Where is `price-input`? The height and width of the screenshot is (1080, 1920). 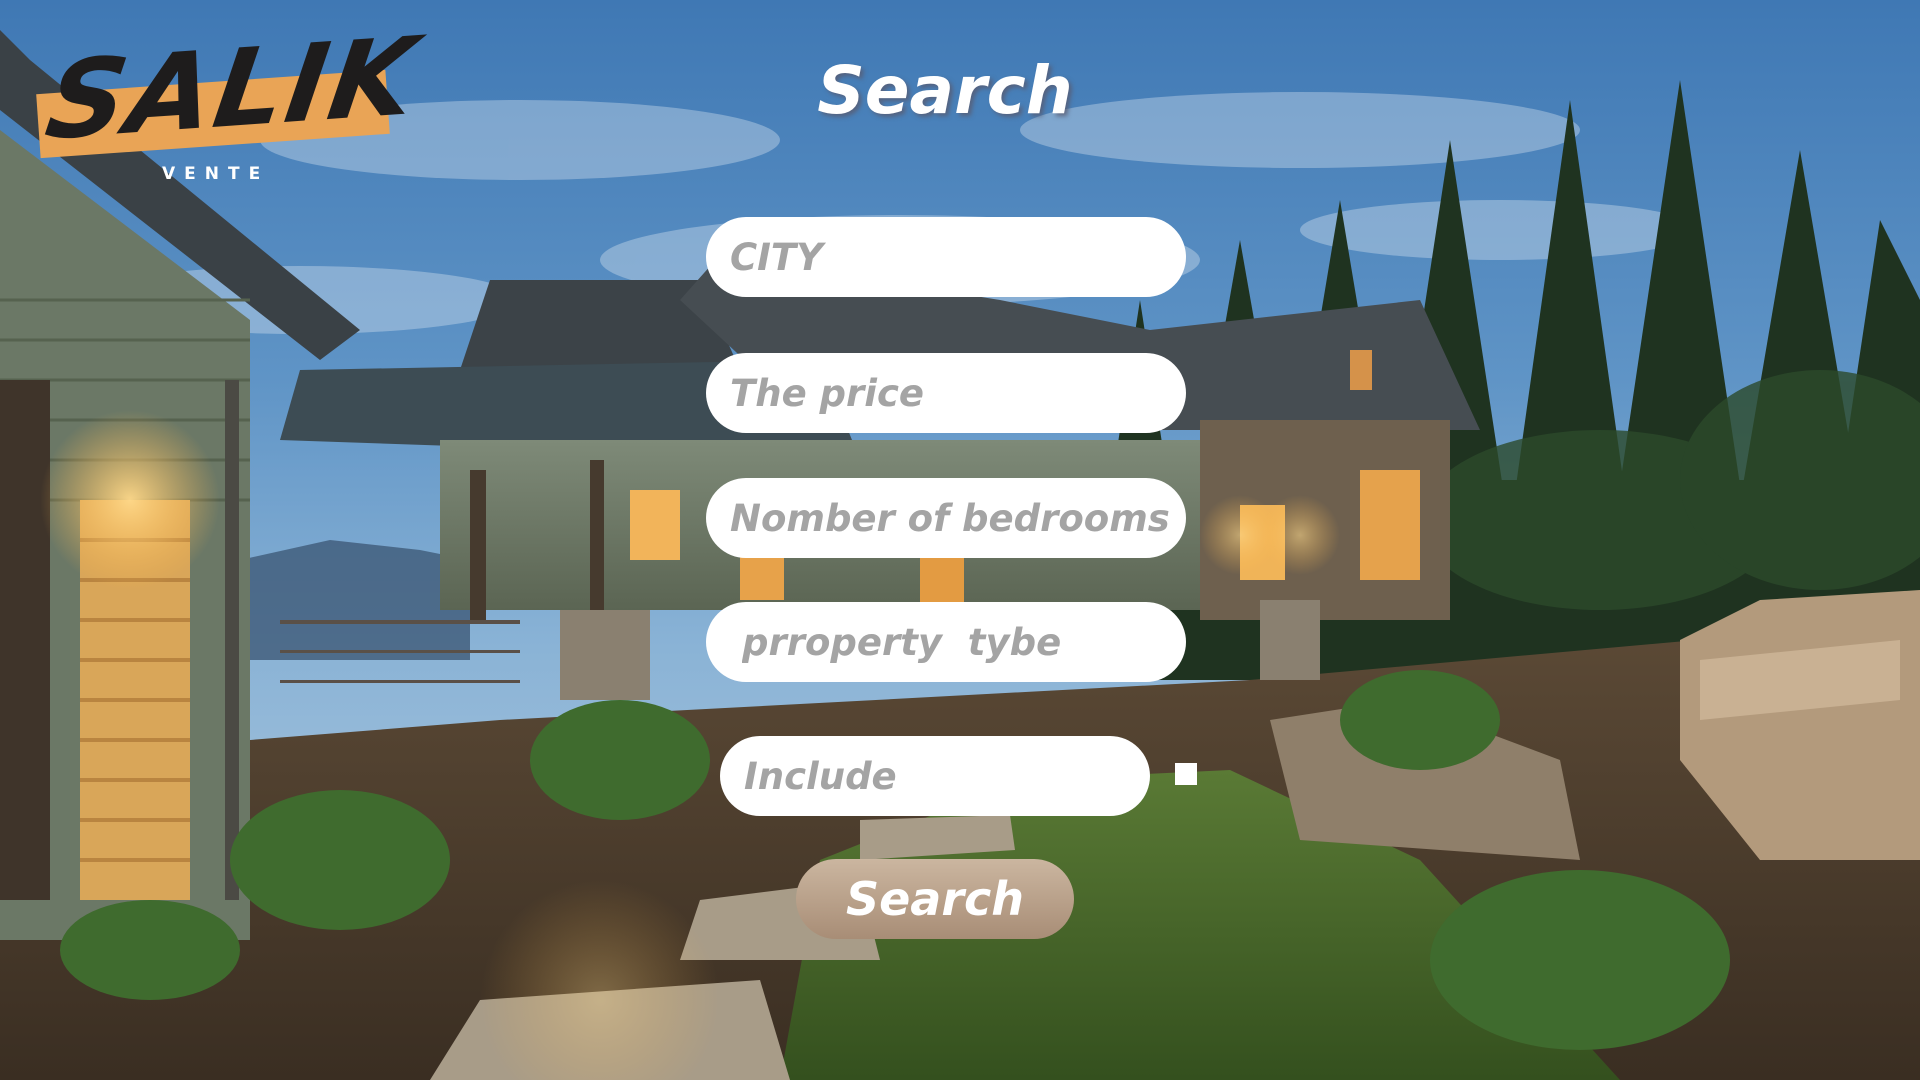
price-input is located at coordinates (946, 393).